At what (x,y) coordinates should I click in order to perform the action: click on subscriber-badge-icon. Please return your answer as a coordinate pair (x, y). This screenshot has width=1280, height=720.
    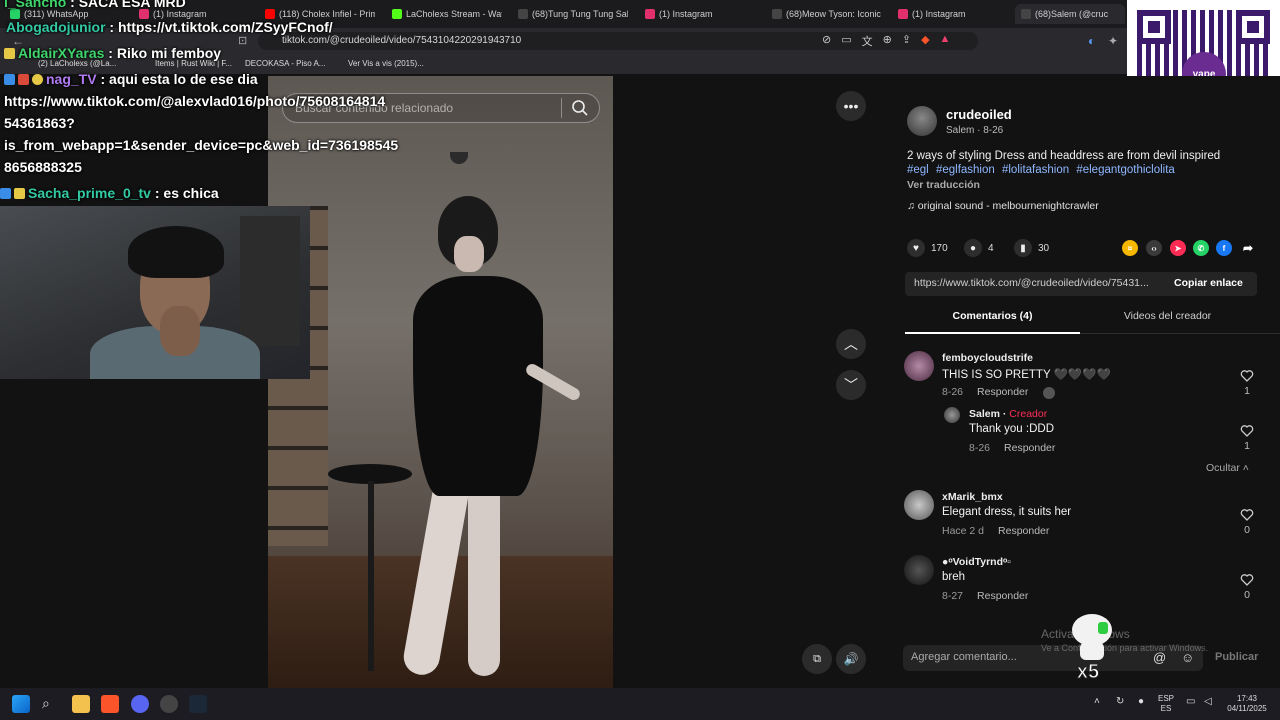
    Looking at the image, I should click on (9, 53).